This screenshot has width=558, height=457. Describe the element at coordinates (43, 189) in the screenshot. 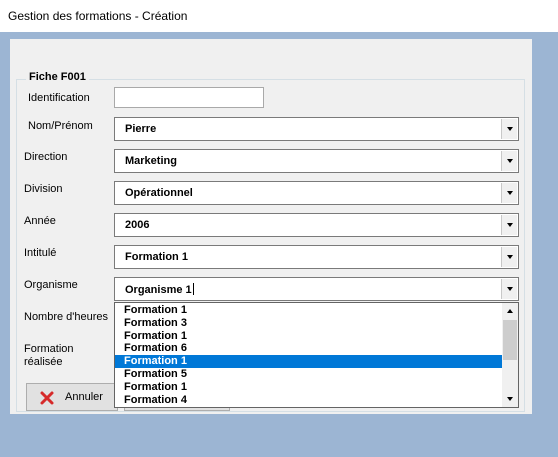

I see `division-label: Division` at that location.